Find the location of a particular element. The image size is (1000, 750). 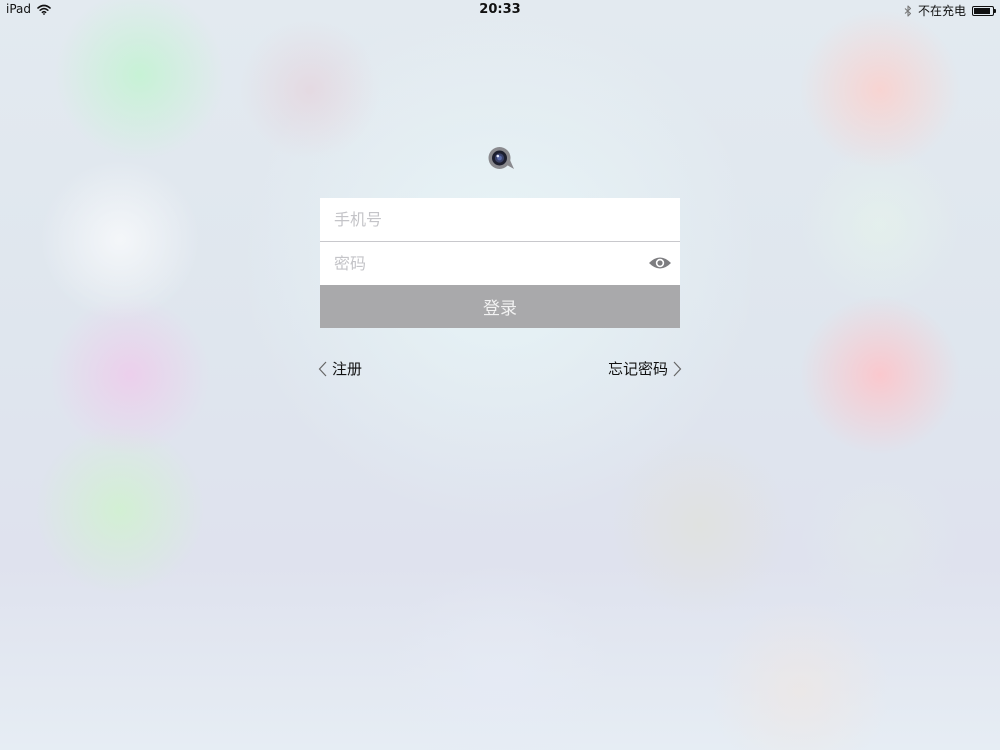

phone-field is located at coordinates (500, 219).